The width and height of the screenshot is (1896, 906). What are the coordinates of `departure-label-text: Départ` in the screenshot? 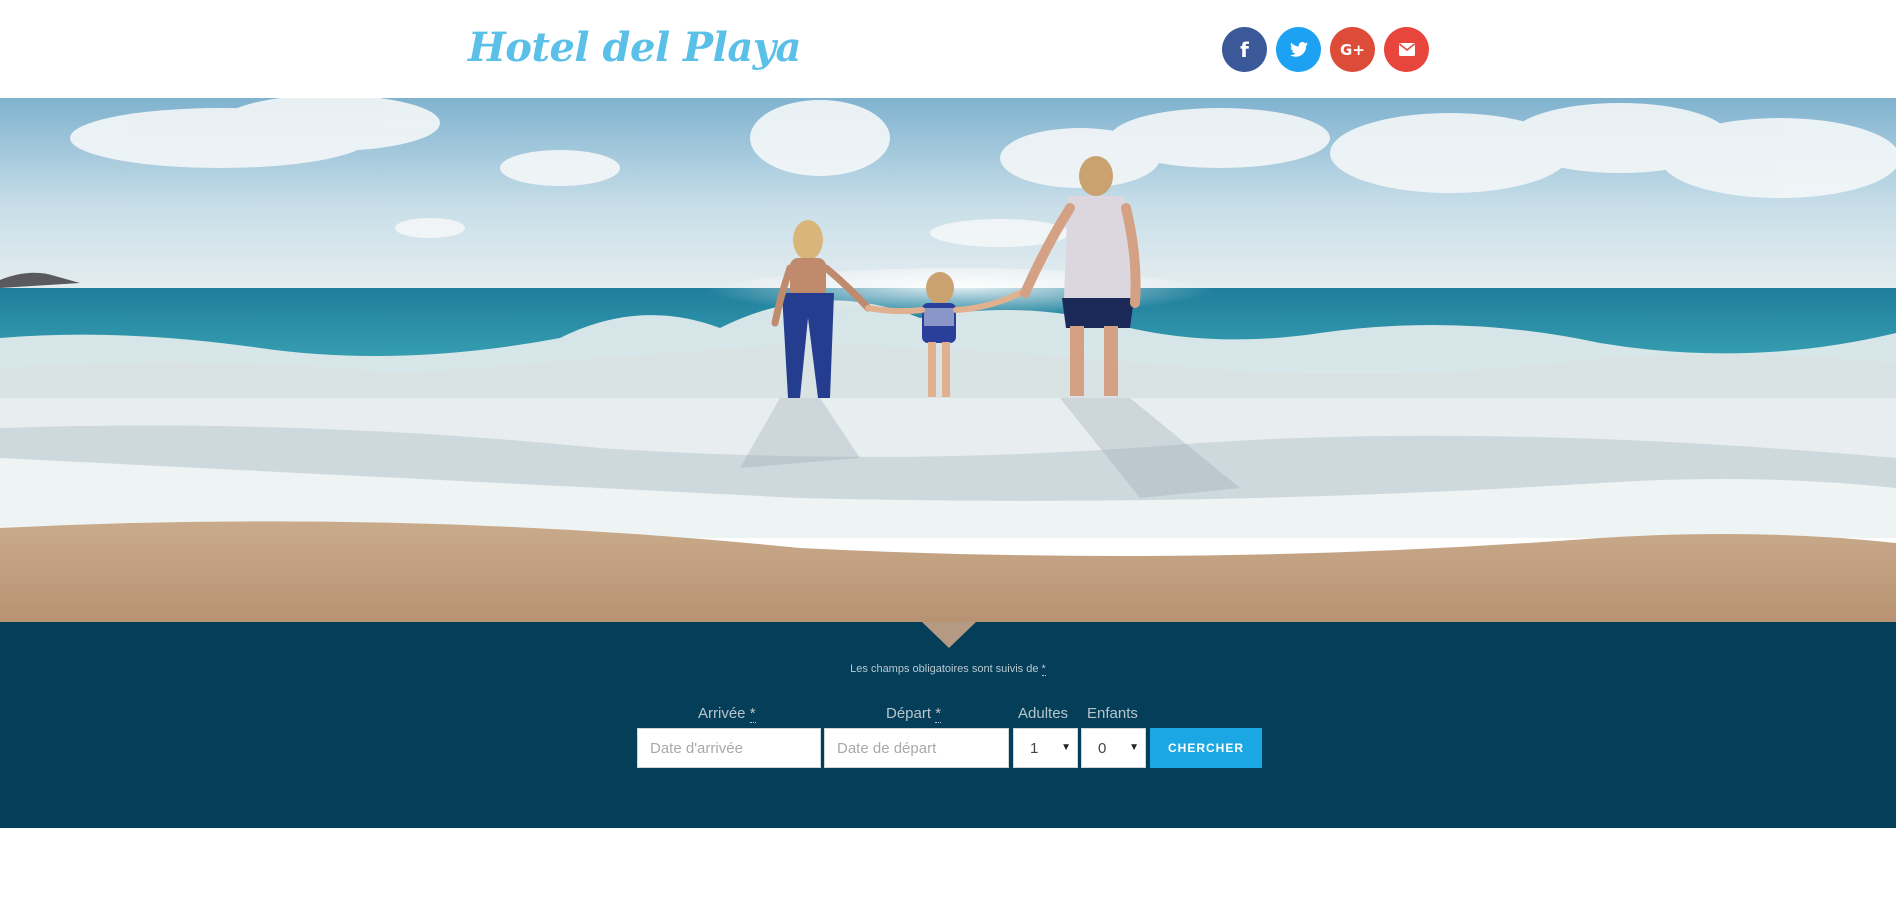 It's located at (909, 713).